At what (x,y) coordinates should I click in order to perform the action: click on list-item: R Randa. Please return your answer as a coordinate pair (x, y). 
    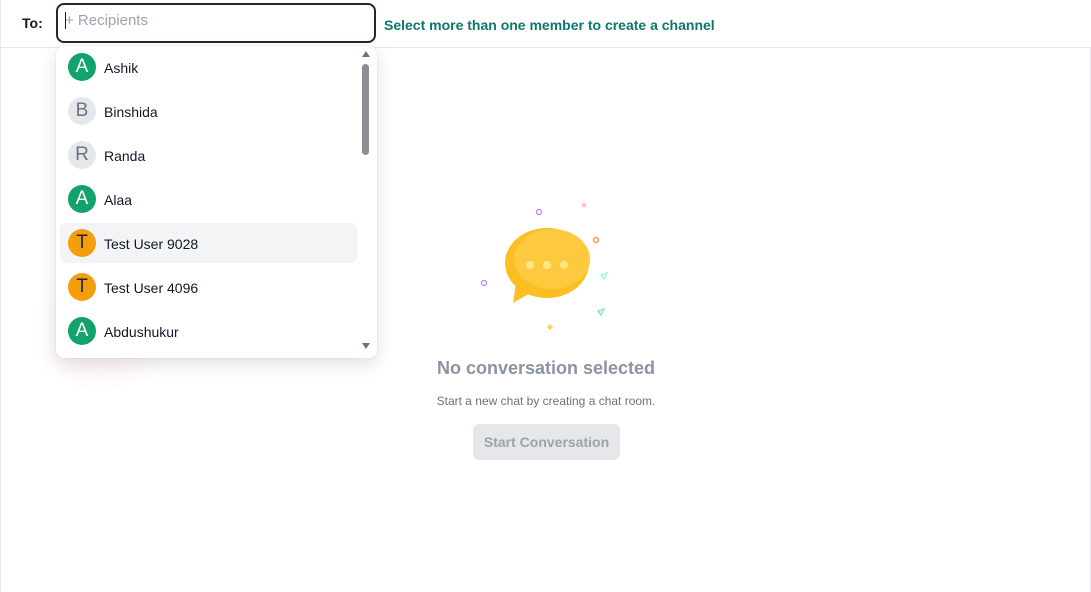
    Looking at the image, I should click on (208, 155).